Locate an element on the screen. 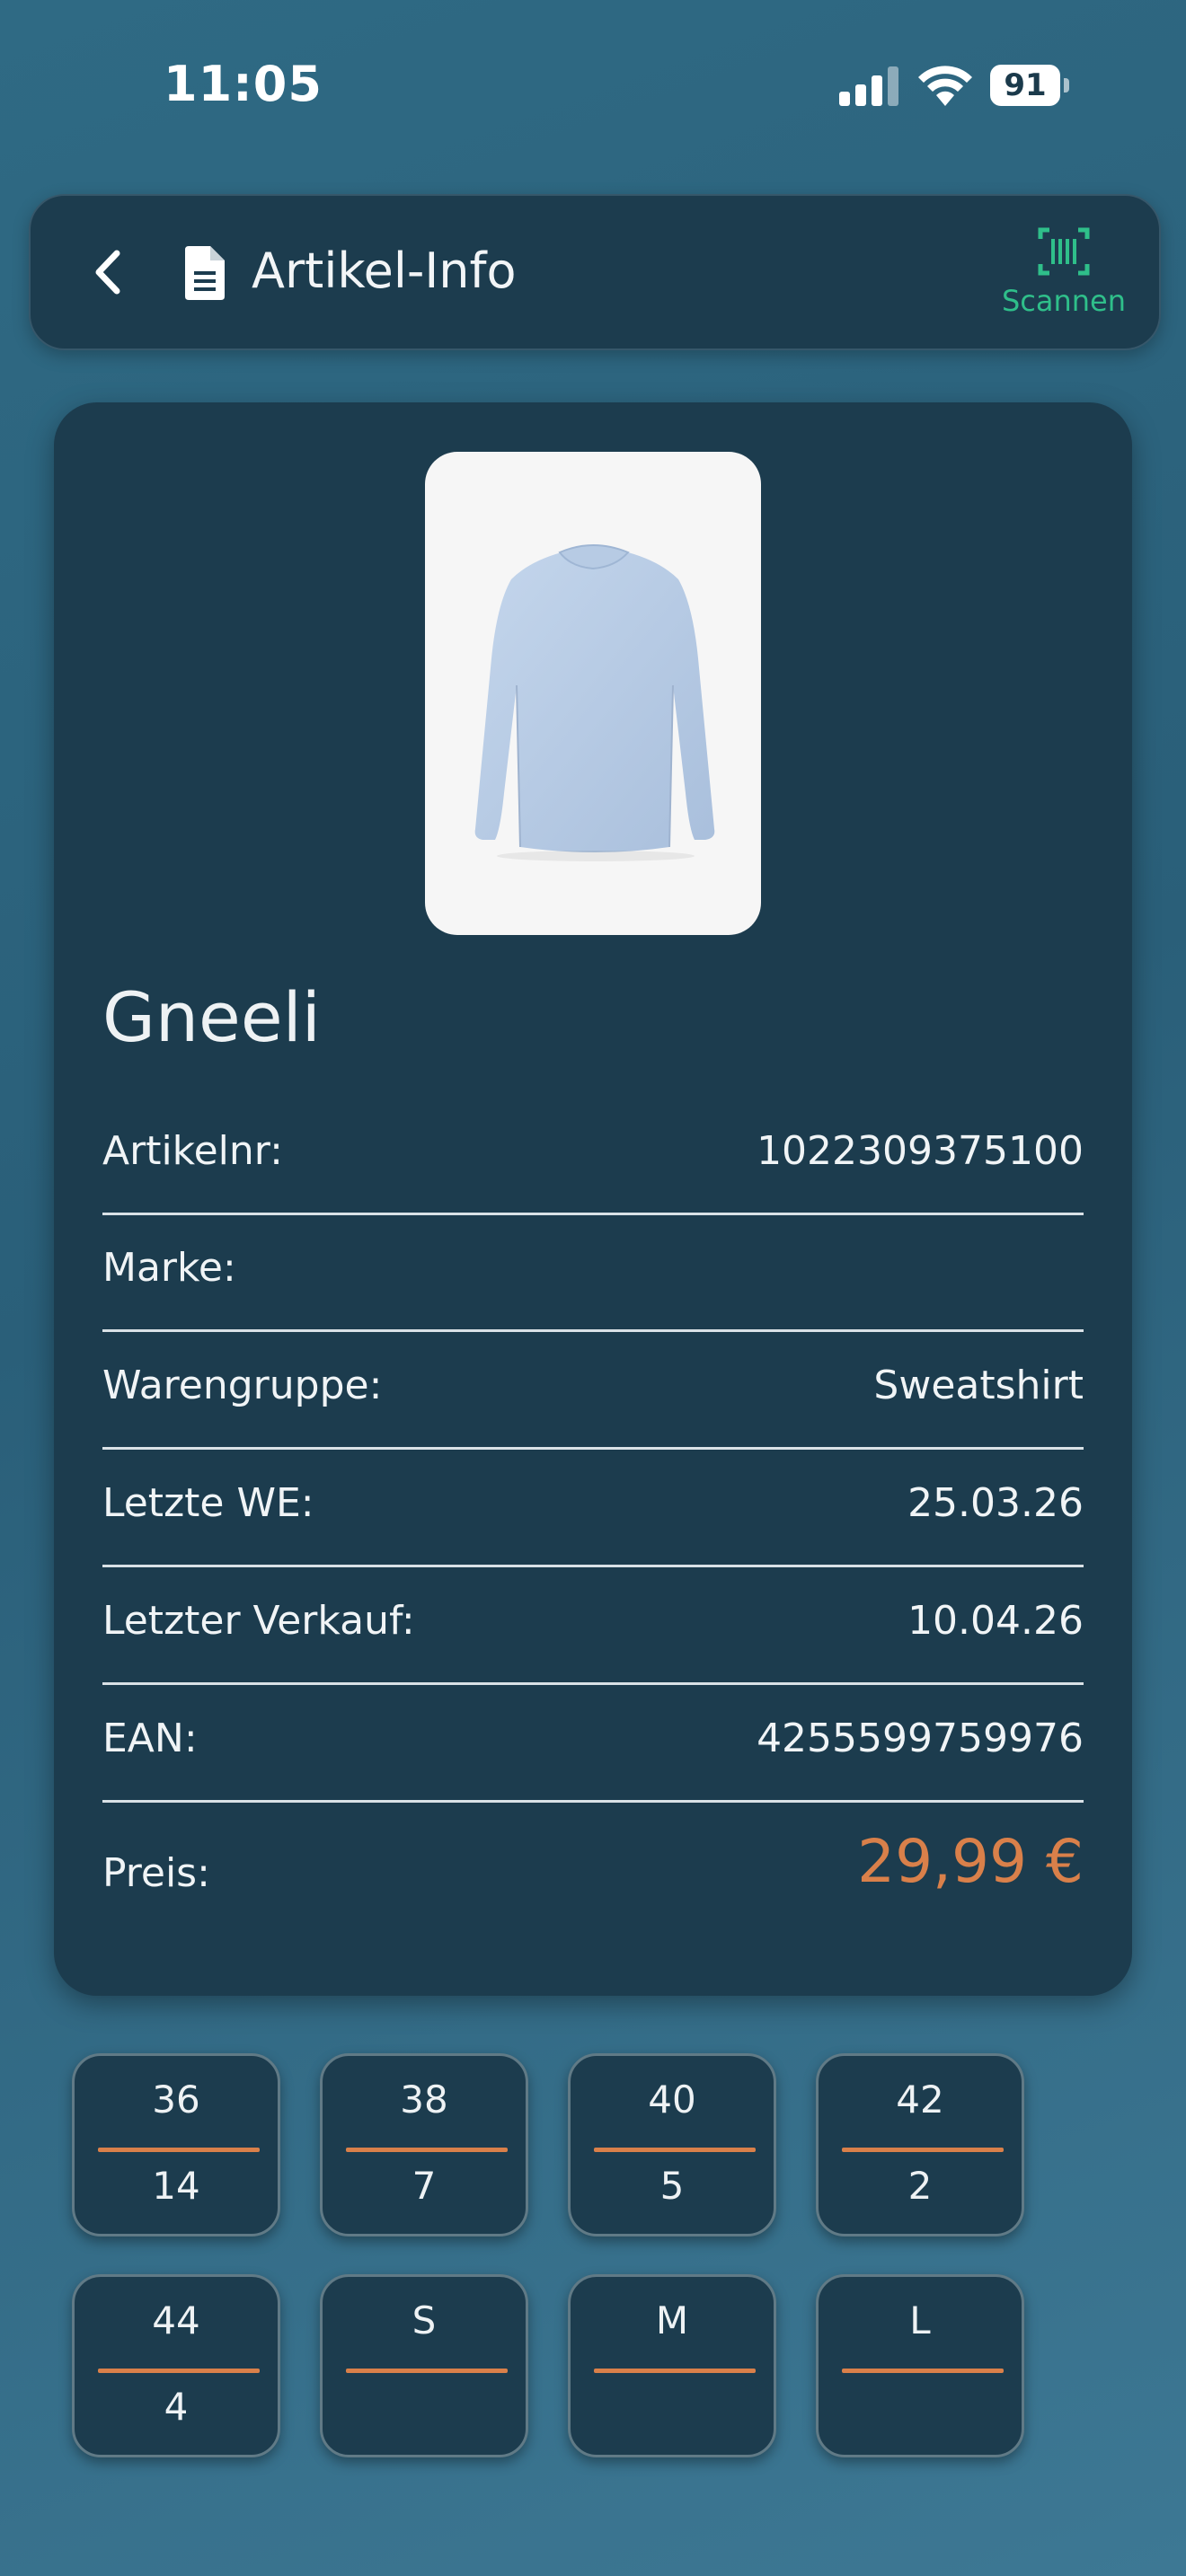 This screenshot has width=1186, height=2576. size-tile: 44 4 is located at coordinates (176, 2365).